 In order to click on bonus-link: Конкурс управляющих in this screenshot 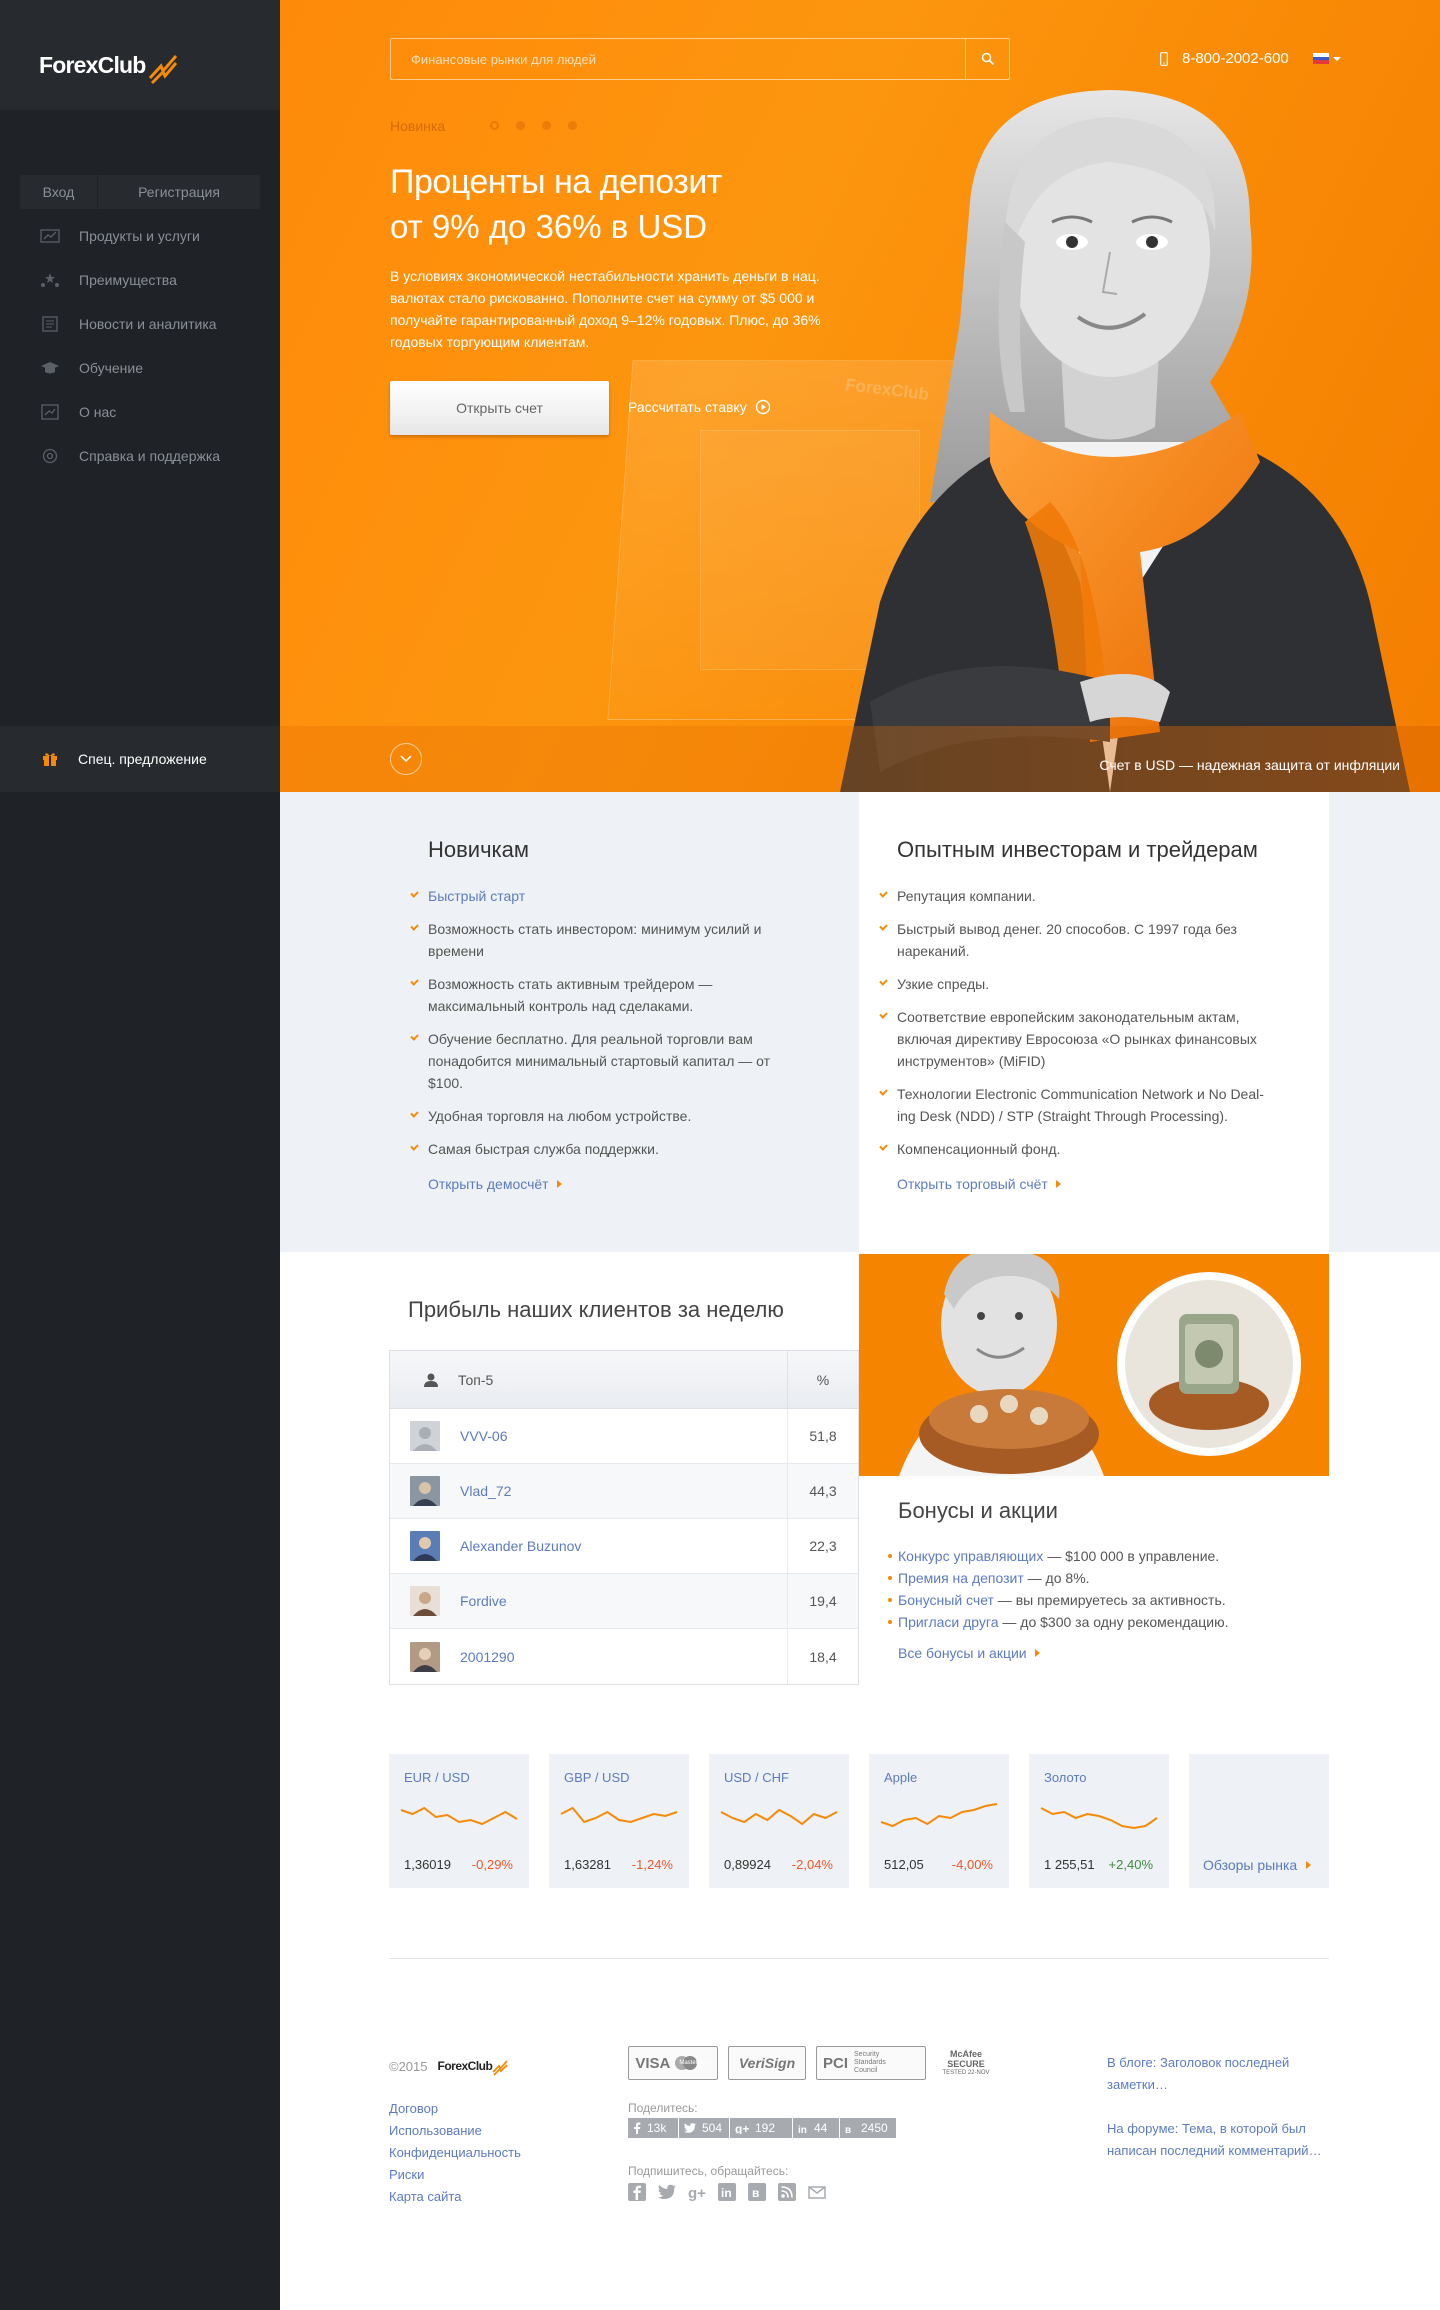, I will do `click(970, 1556)`.